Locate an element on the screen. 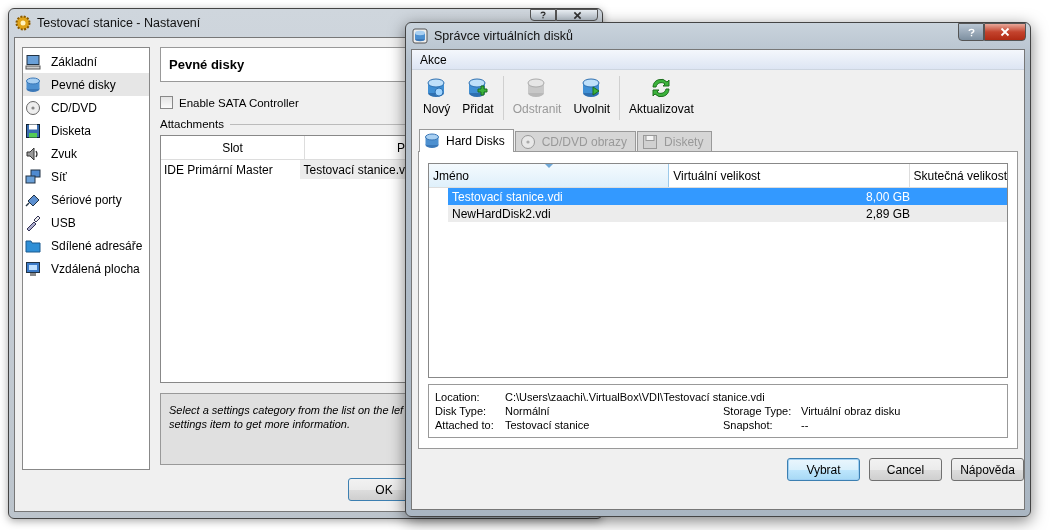 The image size is (1056, 530). column-header: Slot is located at coordinates (233, 147).